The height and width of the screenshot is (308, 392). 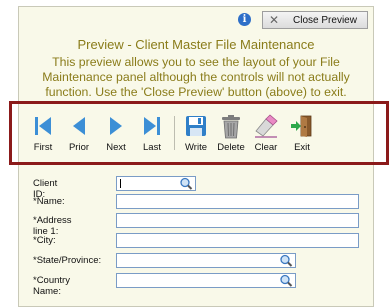 I want to click on first-icon, so click(x=43, y=126).